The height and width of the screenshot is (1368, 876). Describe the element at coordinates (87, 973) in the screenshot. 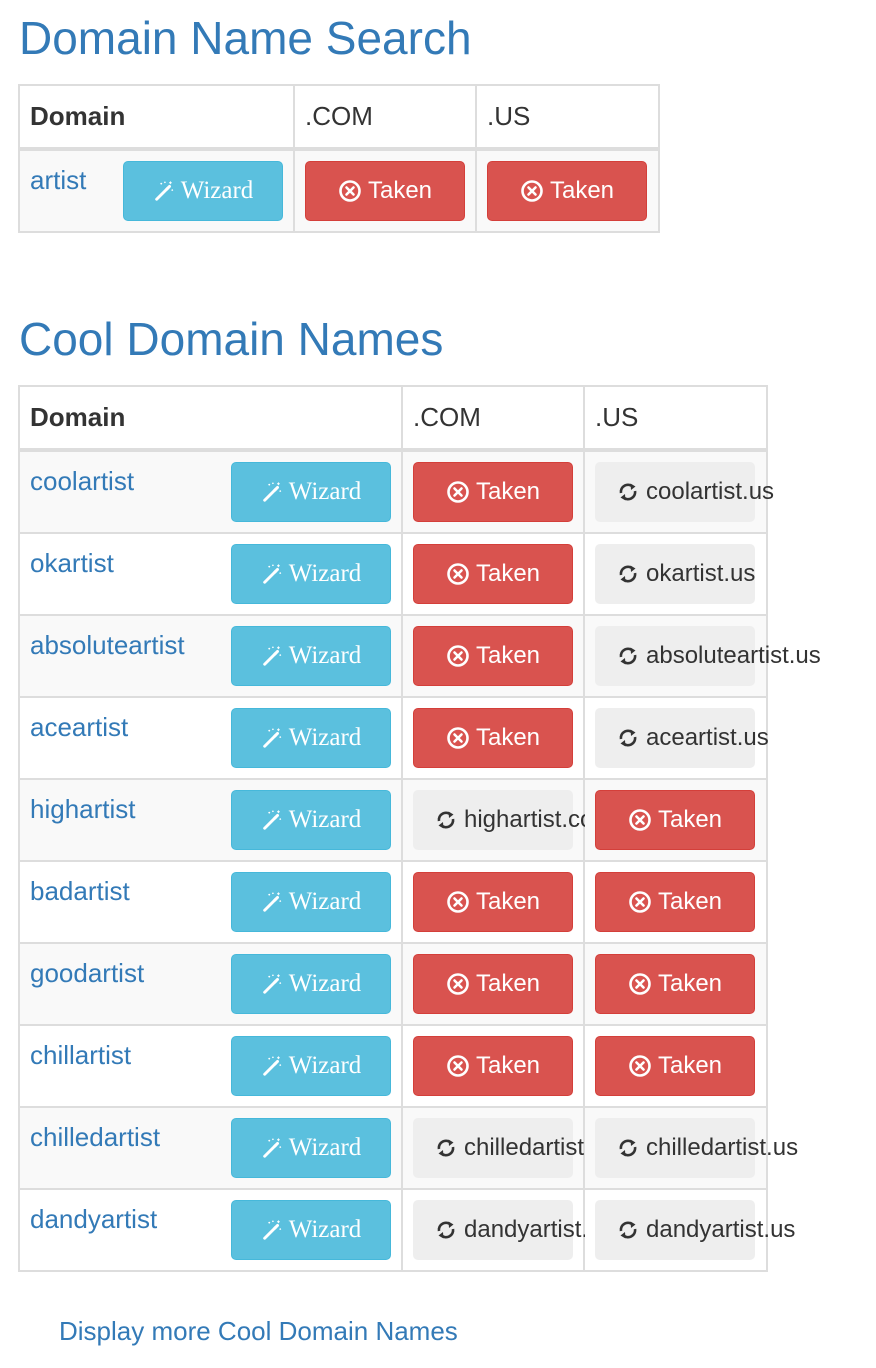

I see `domain-link: goodartist` at that location.